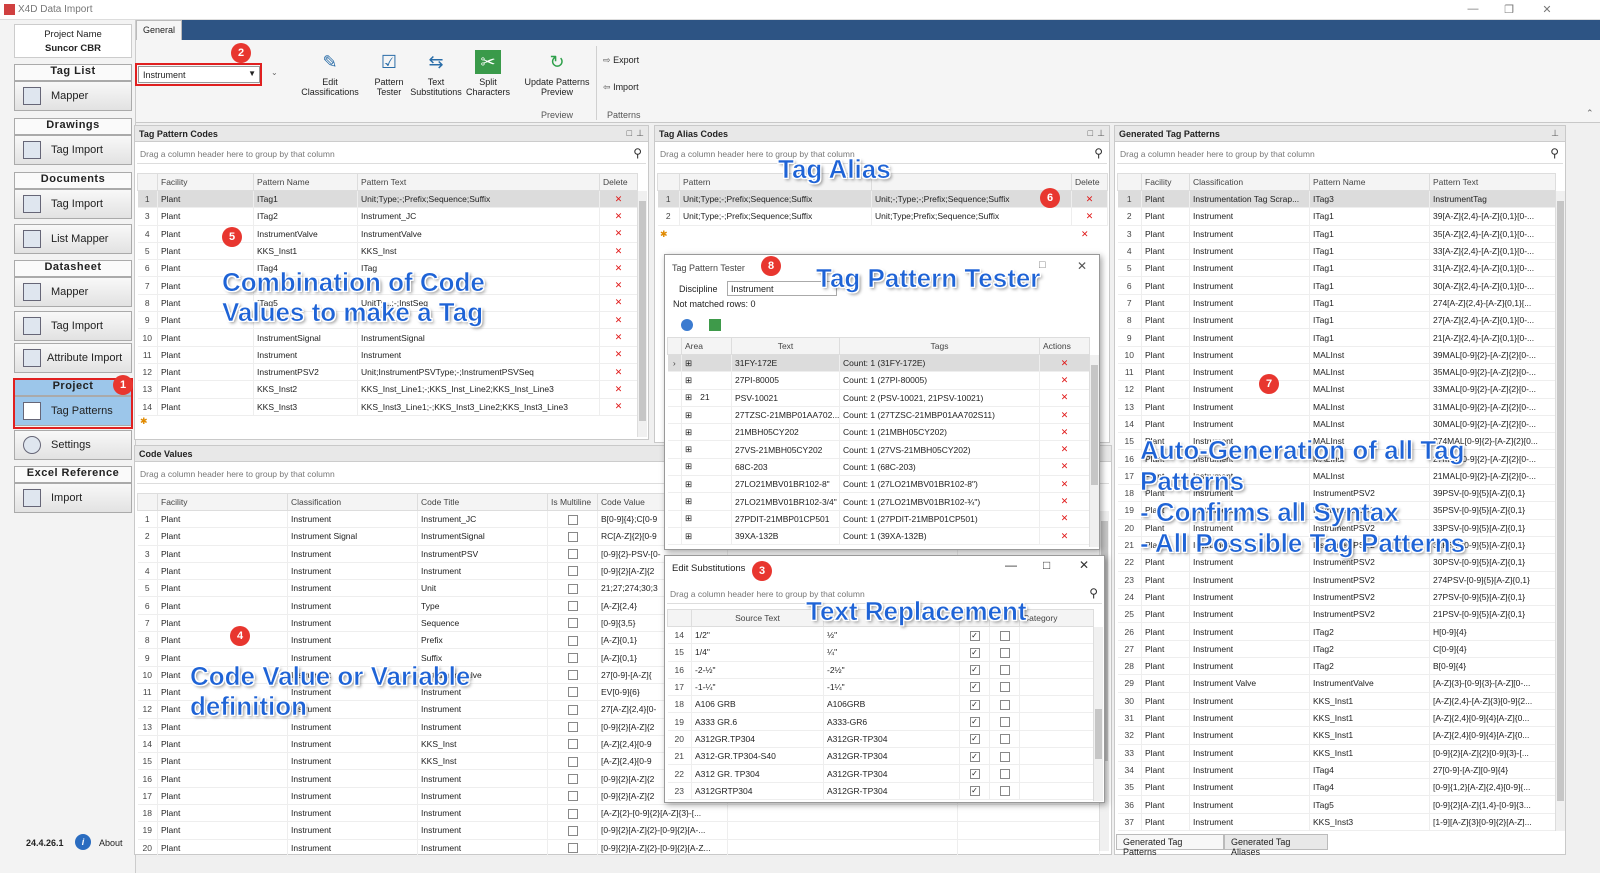 Image resolution: width=1600 pixels, height=873 pixels. Describe the element at coordinates (715, 325) in the screenshot. I see `excel-icon` at that location.